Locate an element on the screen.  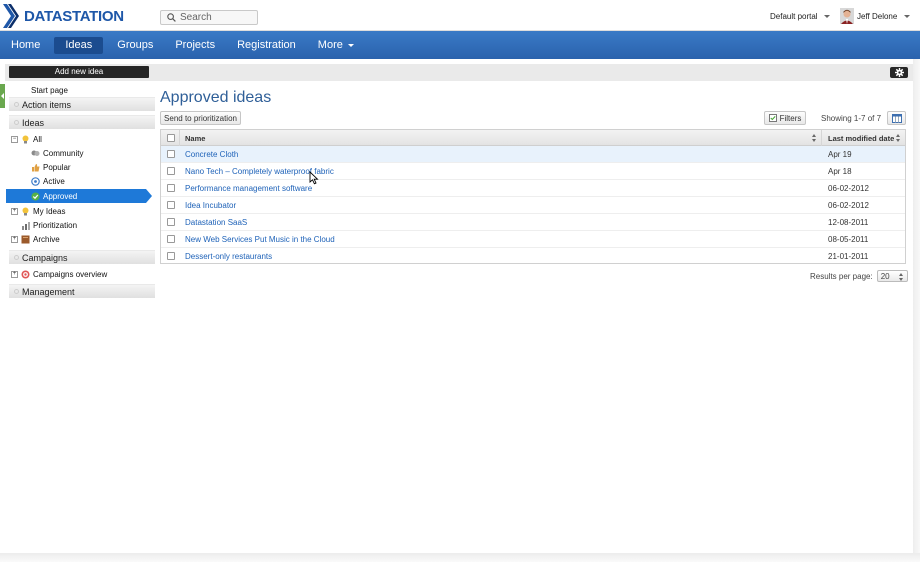
idea-link: New Web Services Put Music in the Cloud is located at coordinates (260, 239).